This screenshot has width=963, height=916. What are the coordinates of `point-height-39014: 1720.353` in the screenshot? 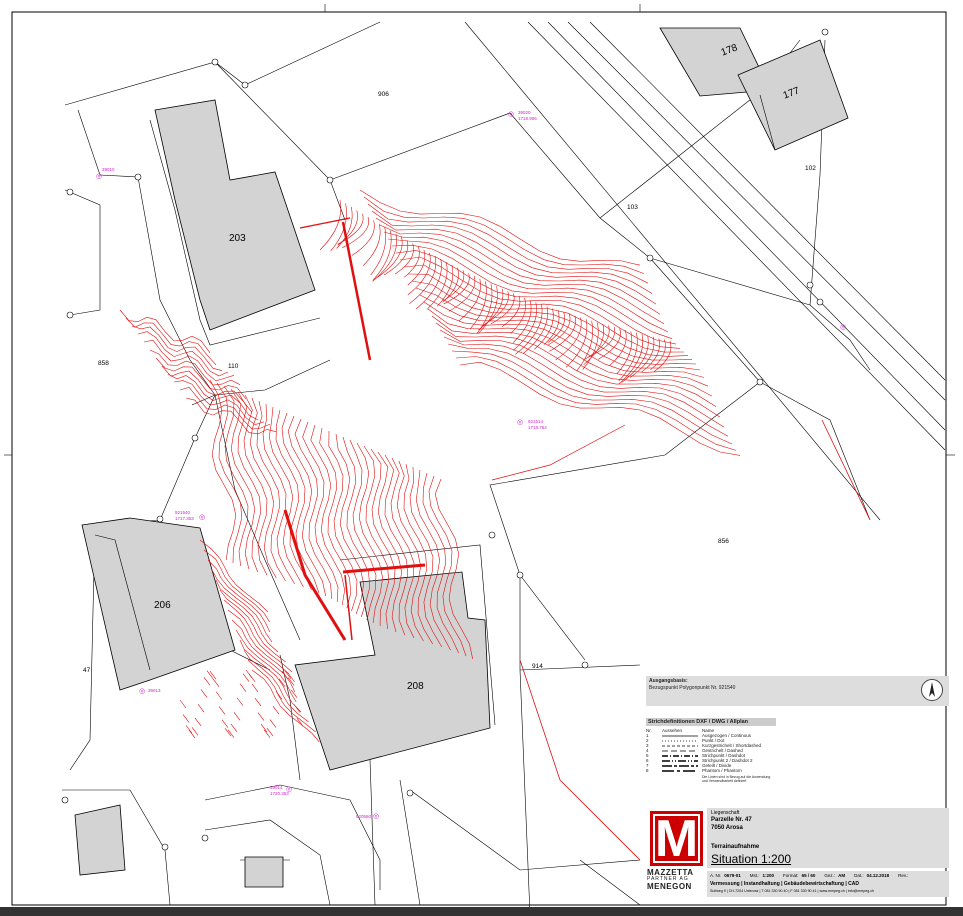 It's located at (279, 793).